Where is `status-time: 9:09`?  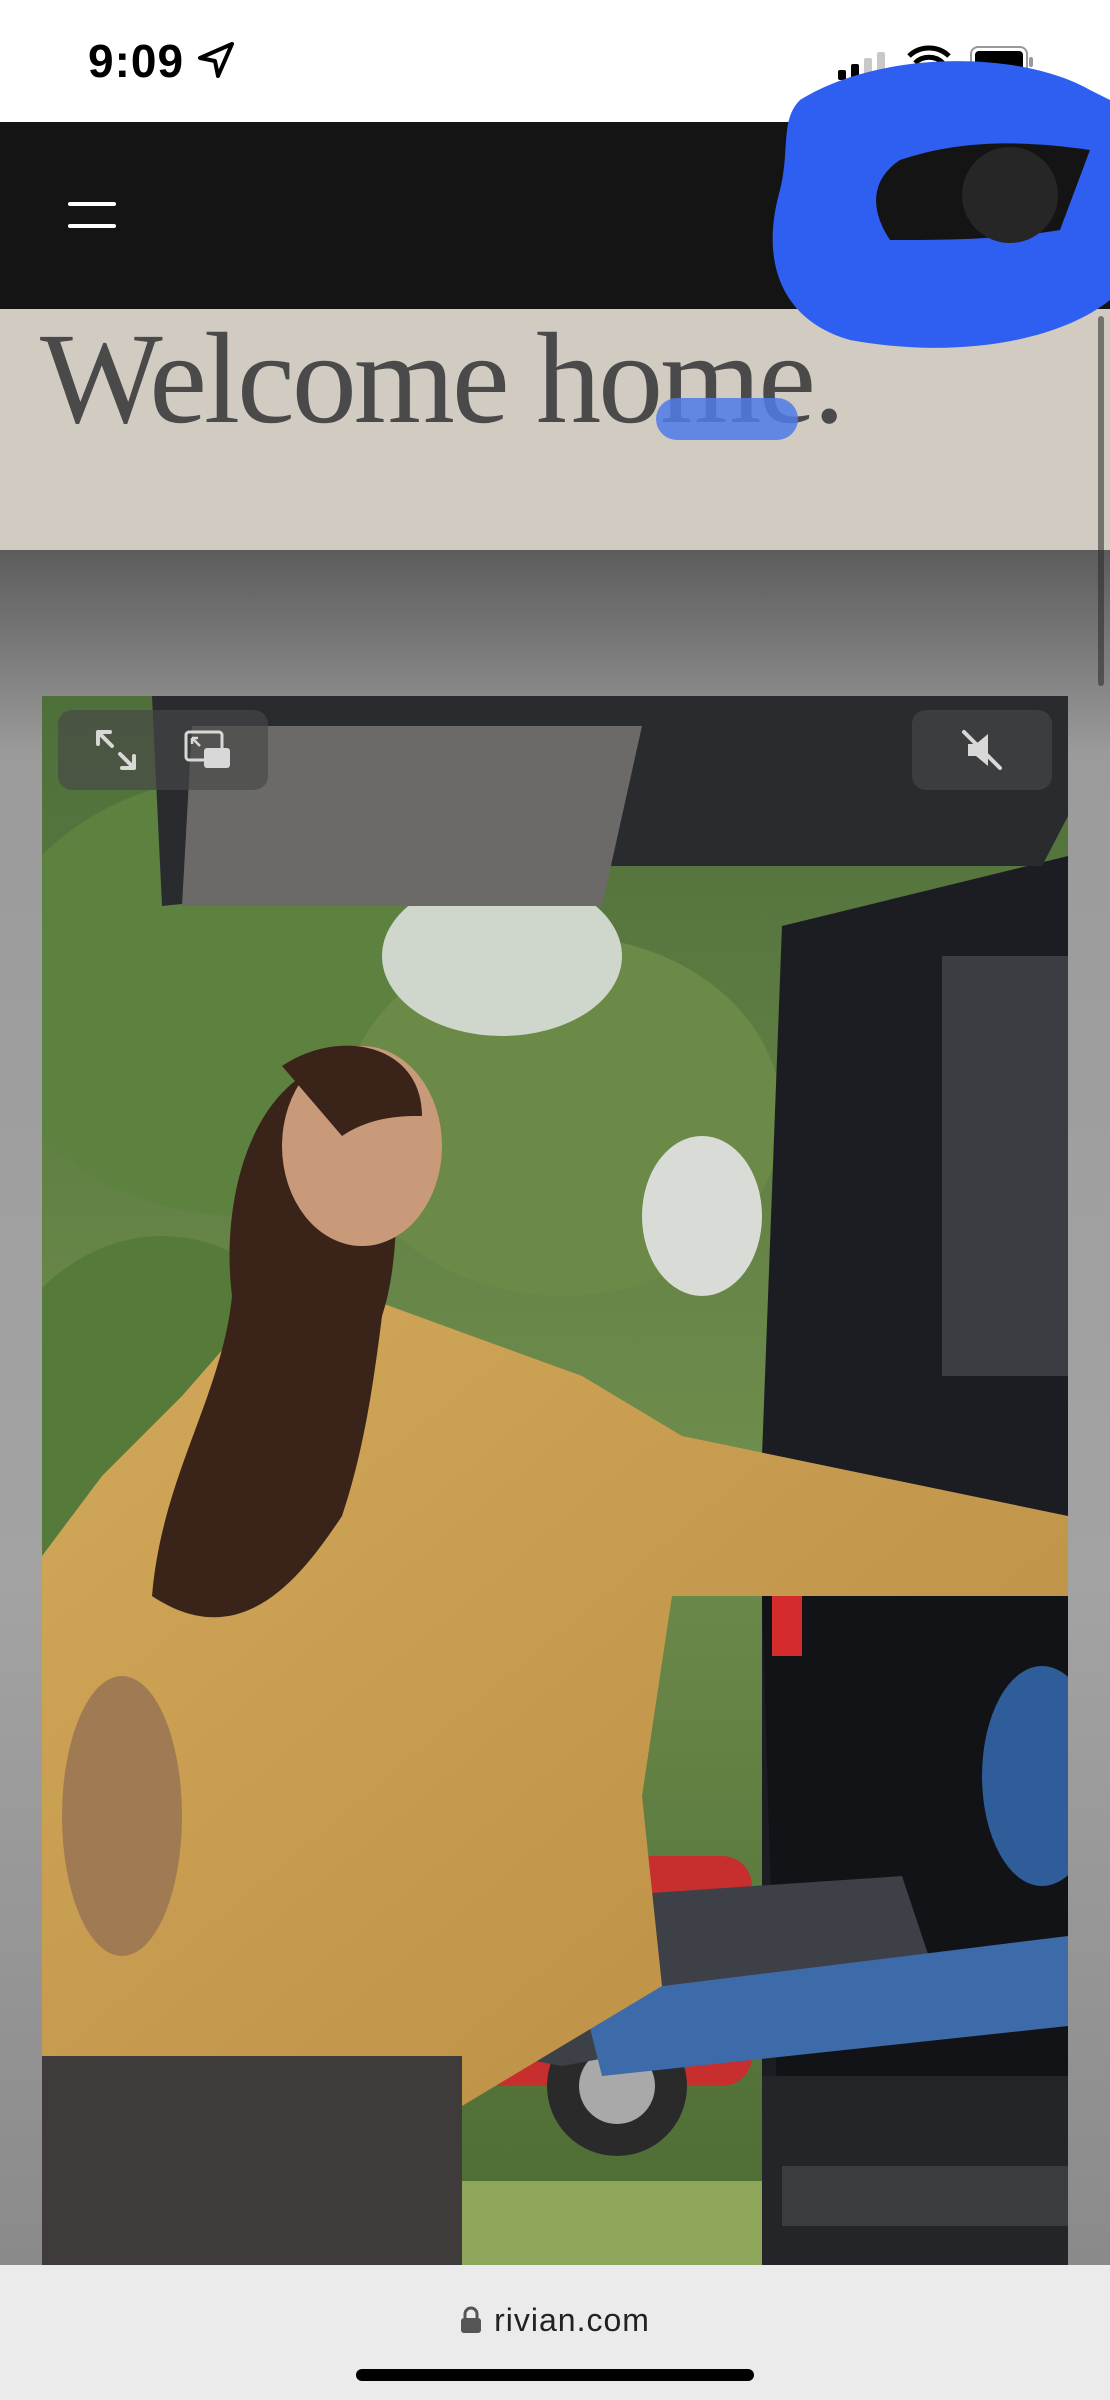
status-time: 9:09 is located at coordinates (136, 61).